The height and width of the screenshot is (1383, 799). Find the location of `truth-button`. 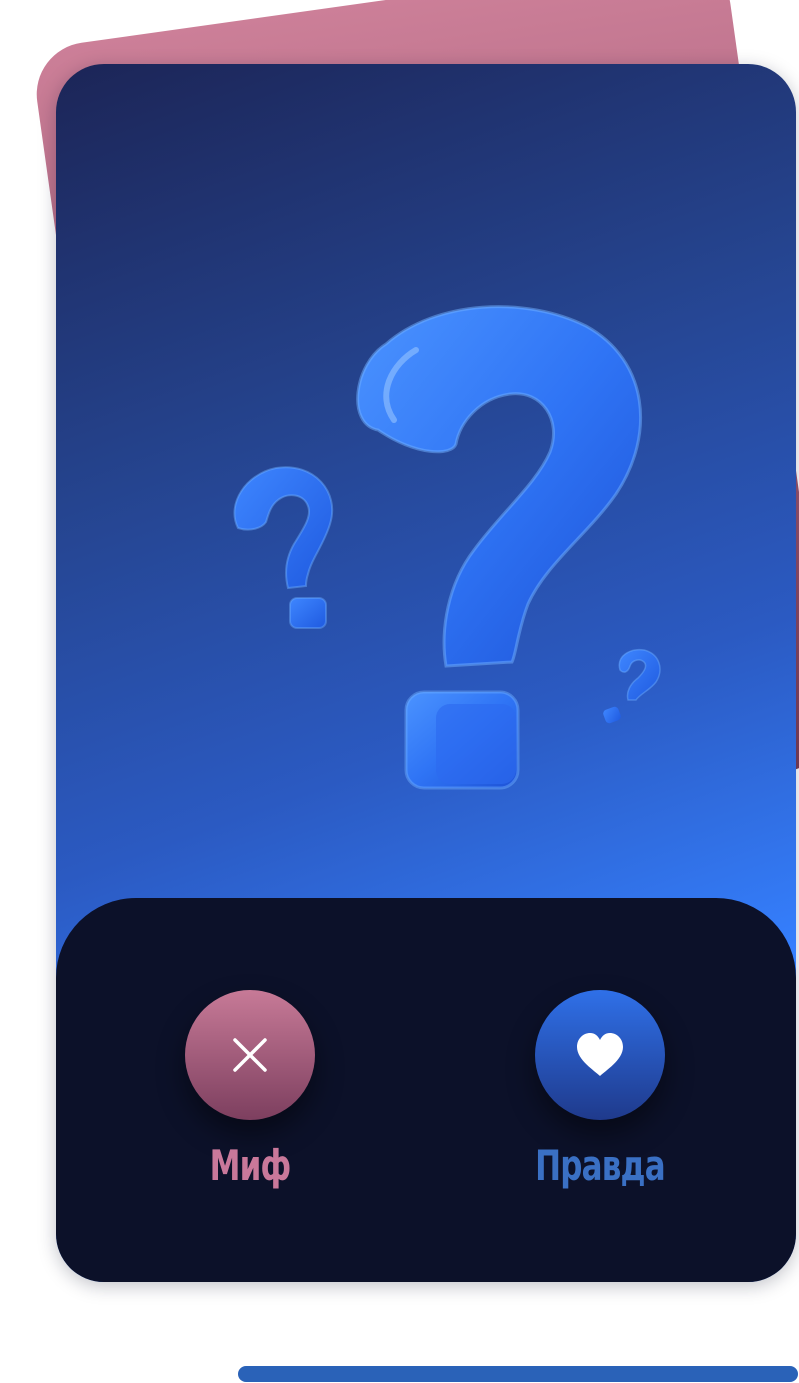

truth-button is located at coordinates (600, 1055).